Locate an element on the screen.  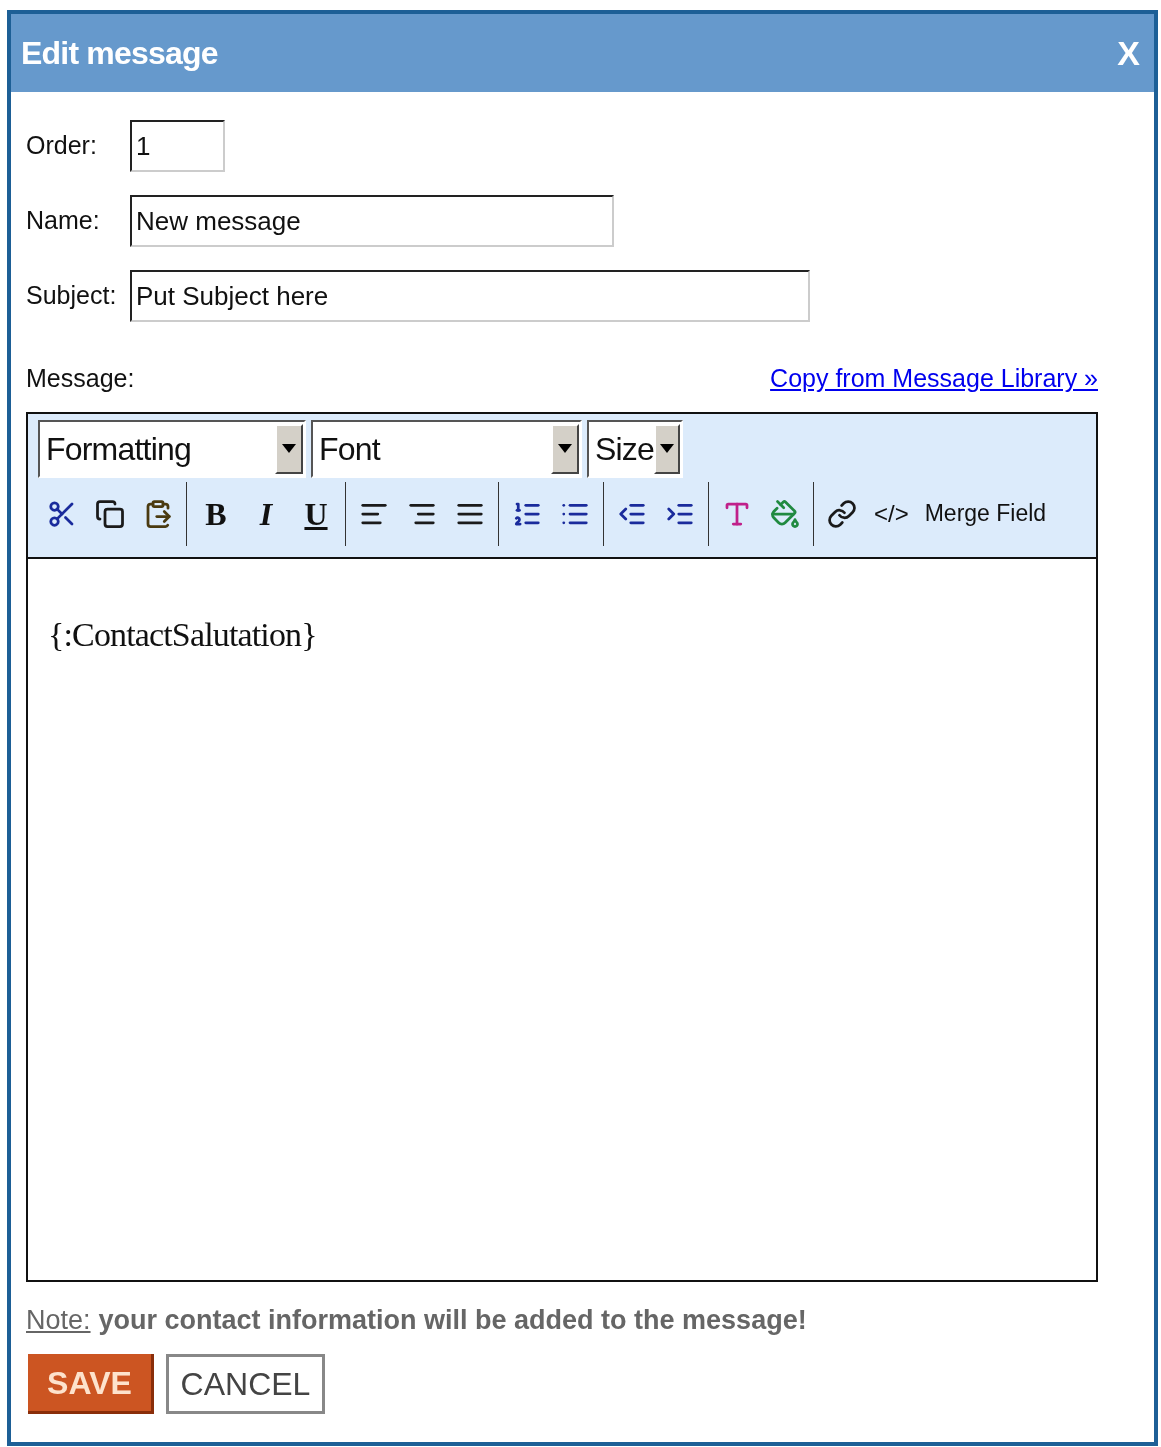
format-button: I is located at coordinates (266, 513).